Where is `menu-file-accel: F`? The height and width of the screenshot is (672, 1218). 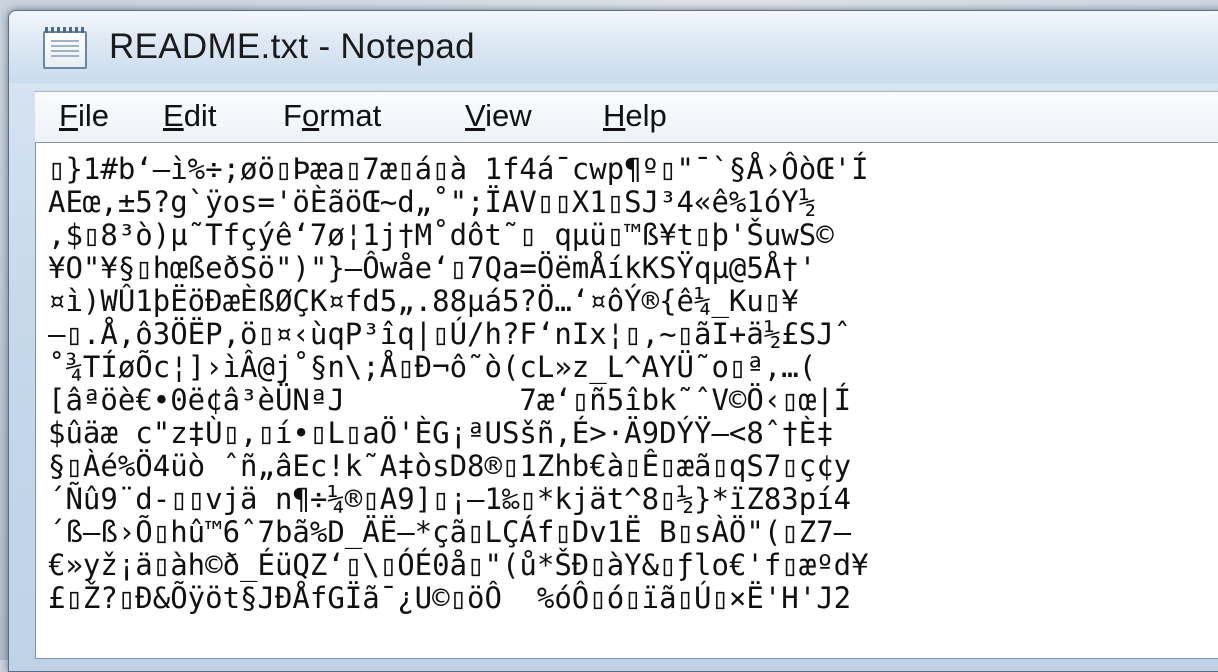
menu-file-accel: F is located at coordinates (68, 115).